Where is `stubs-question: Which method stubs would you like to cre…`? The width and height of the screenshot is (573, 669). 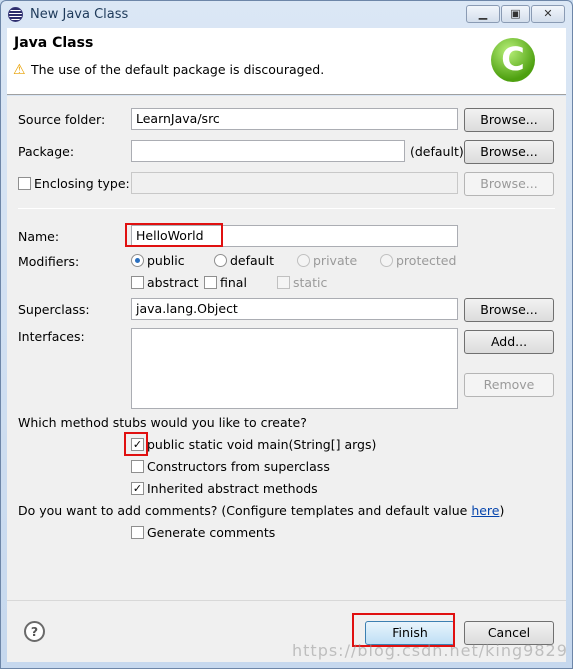 stubs-question: Which method stubs would you like to cre… is located at coordinates (162, 422).